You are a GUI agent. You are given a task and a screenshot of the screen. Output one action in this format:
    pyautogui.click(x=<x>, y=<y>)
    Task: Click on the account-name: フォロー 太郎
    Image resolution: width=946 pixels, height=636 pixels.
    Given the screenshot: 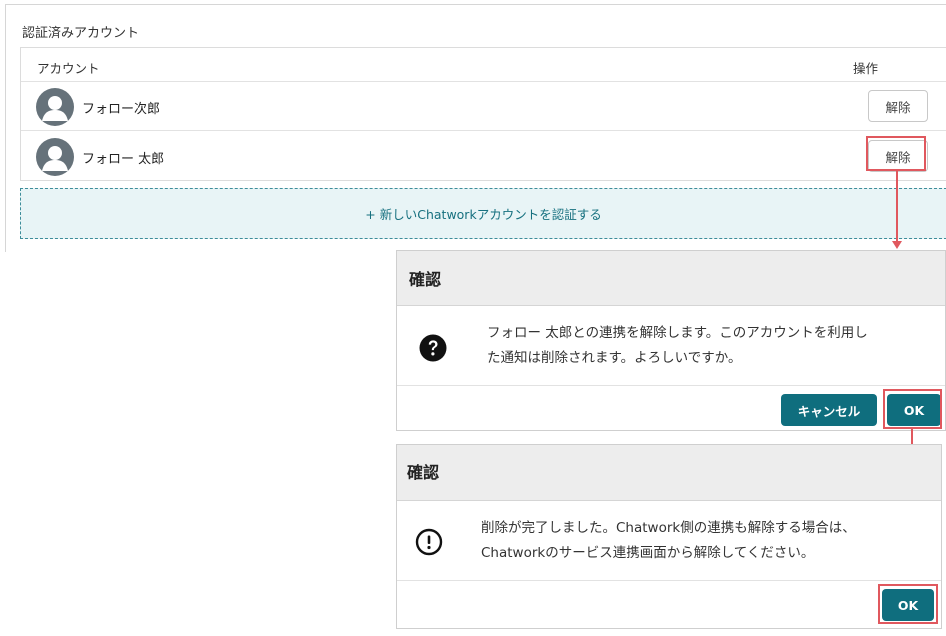 What is the action you would take?
    pyautogui.click(x=123, y=159)
    